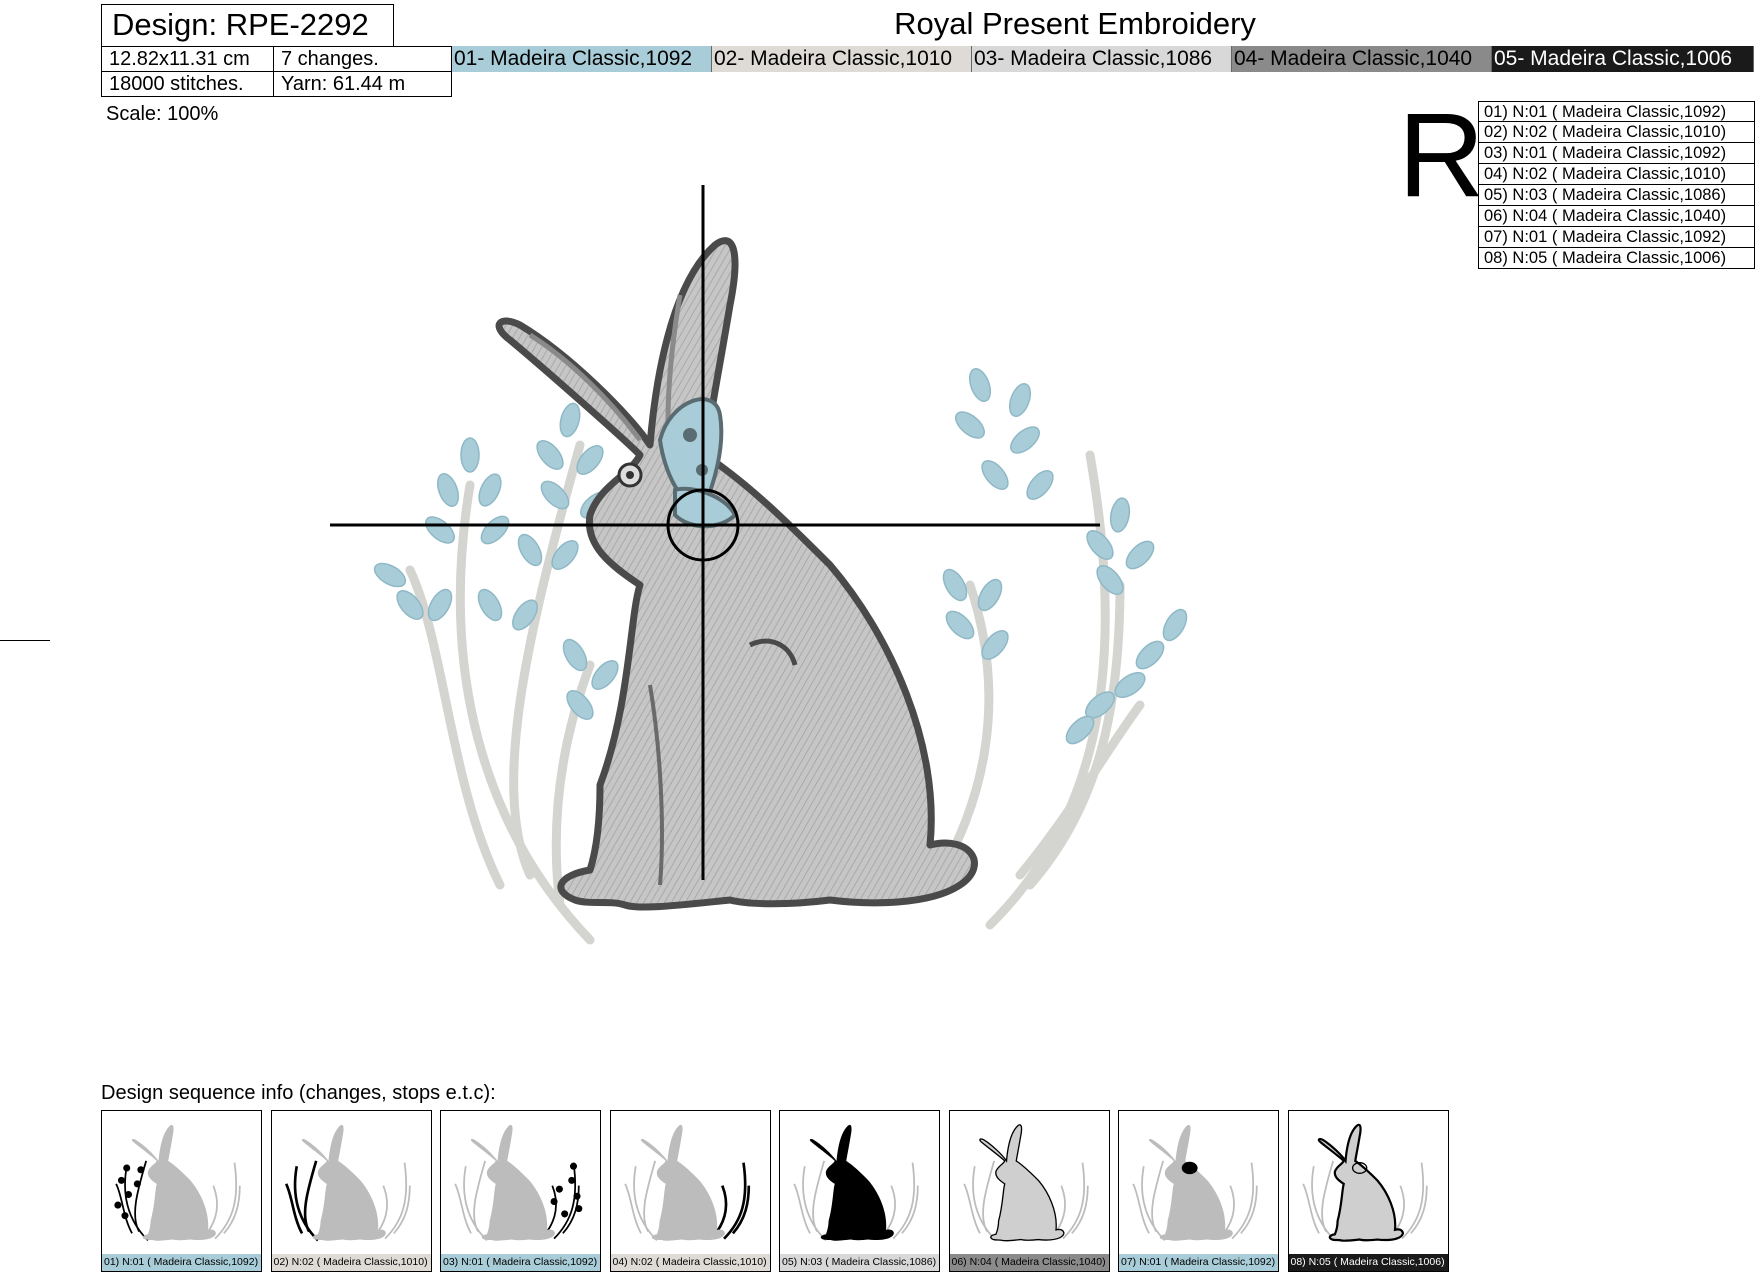 Image resolution: width=1760 pixels, height=1280 pixels. What do you see at coordinates (1616, 153) in the screenshot?
I see `sequence-row: 03) N:01 ( Madeira Classic,1092)` at bounding box center [1616, 153].